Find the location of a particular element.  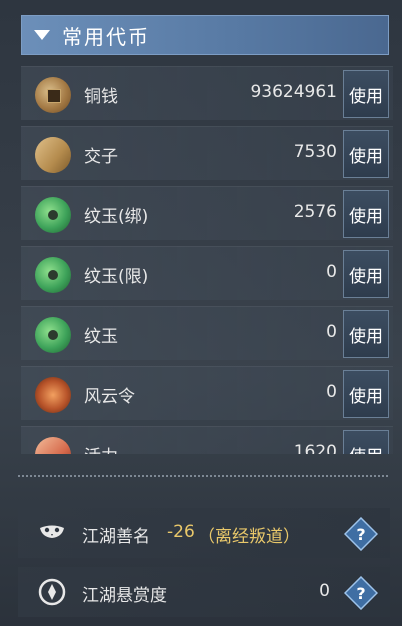

currency-name: 纹玉(限) is located at coordinates (116, 277).